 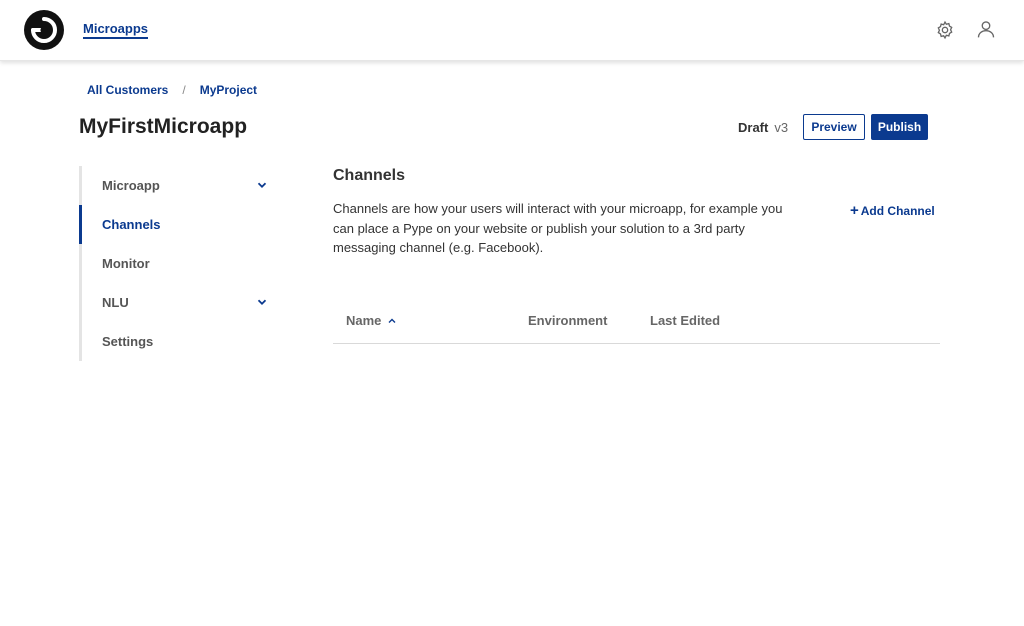 I want to click on channels-table-header: Name Environment Last Edited, so click(x=636, y=324).